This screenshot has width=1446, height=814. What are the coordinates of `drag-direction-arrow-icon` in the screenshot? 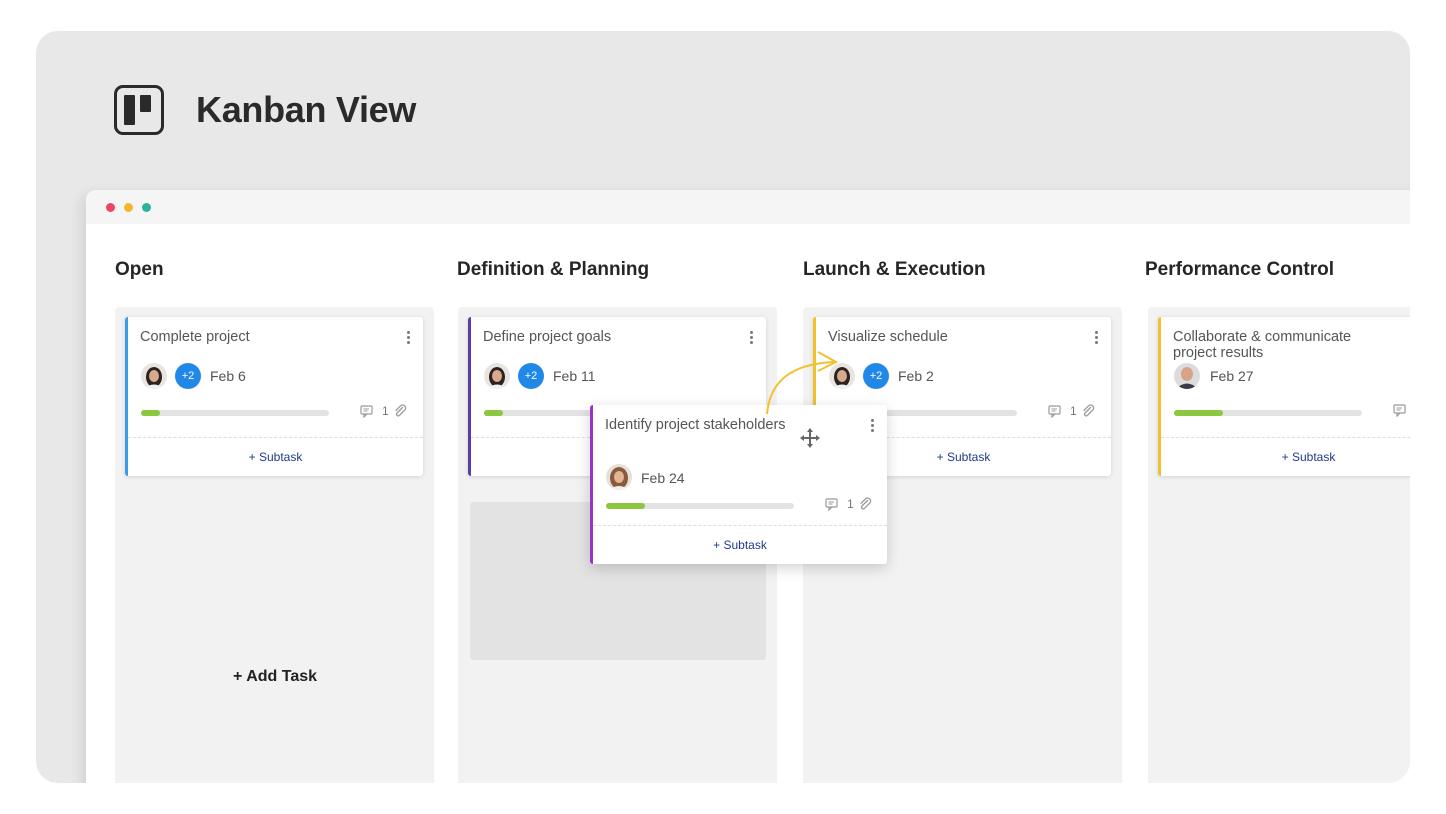 It's located at (802, 383).